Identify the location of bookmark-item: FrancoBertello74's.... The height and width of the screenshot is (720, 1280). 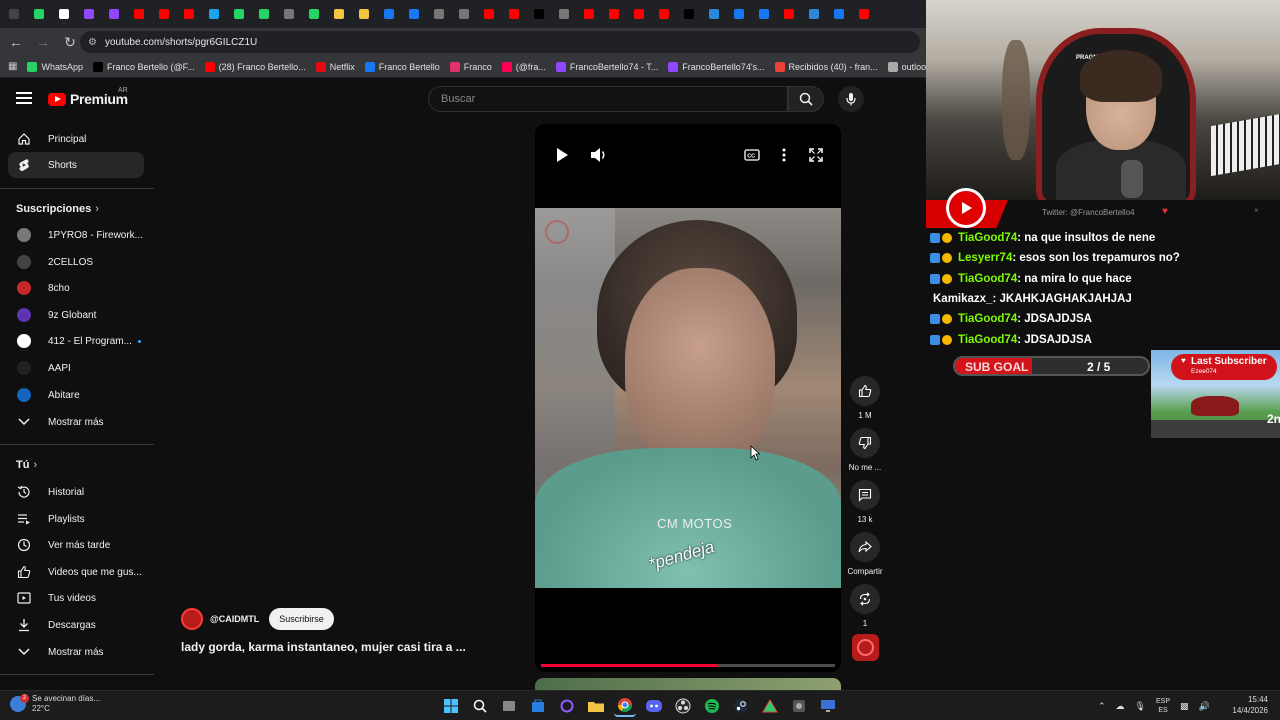
(716, 66).